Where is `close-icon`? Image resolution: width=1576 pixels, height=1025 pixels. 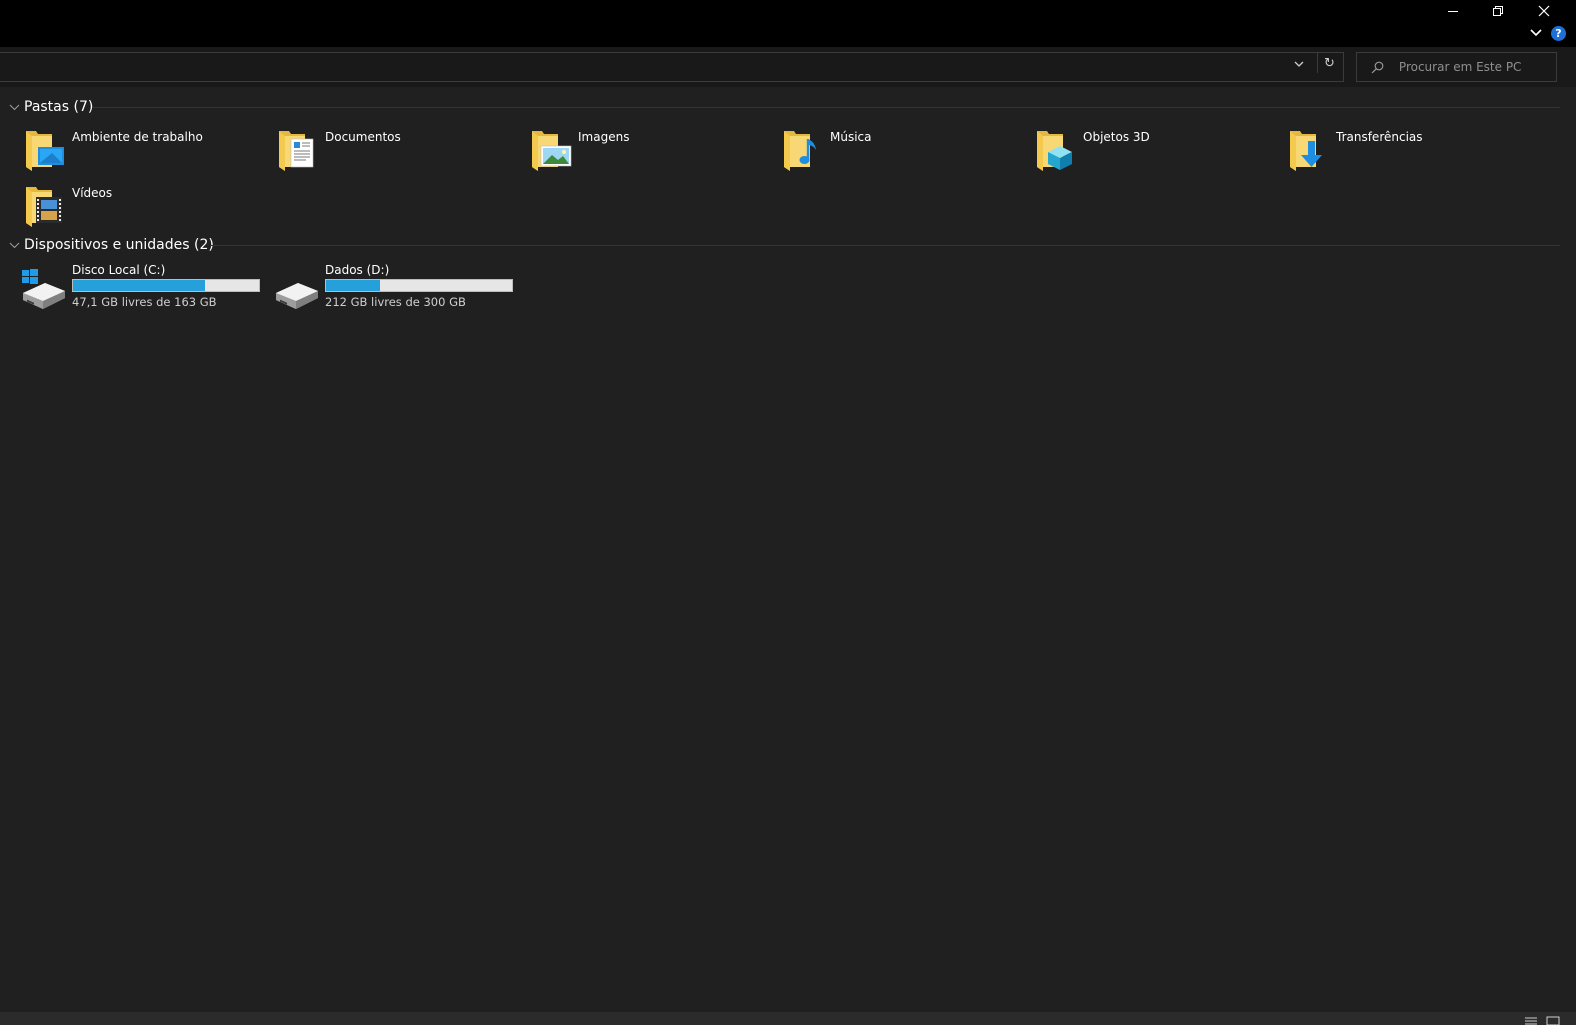
close-icon is located at coordinates (1544, 11).